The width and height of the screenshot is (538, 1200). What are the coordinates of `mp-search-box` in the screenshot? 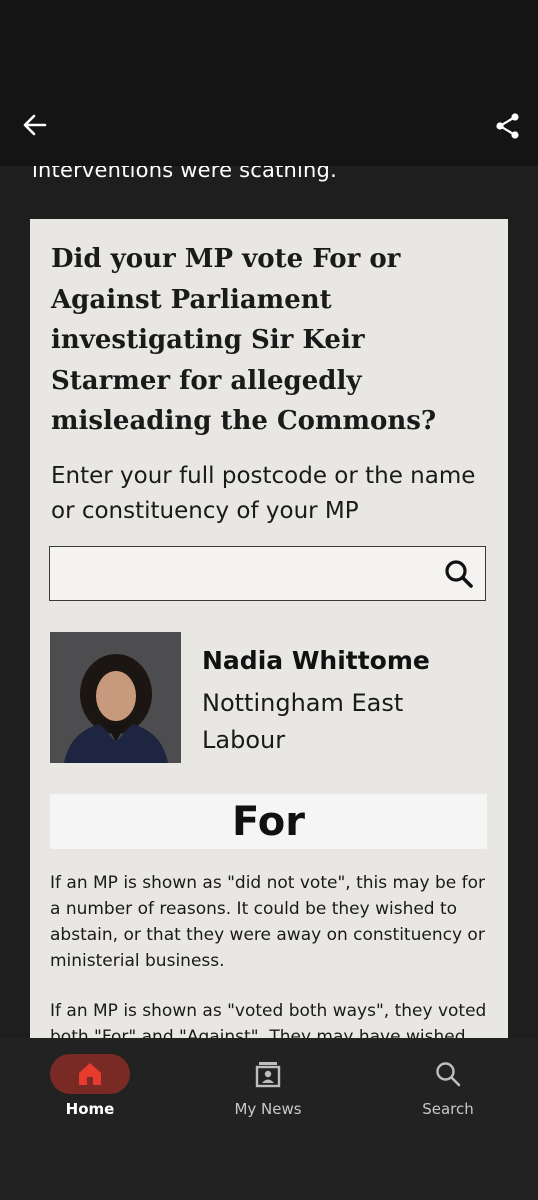 It's located at (267, 573).